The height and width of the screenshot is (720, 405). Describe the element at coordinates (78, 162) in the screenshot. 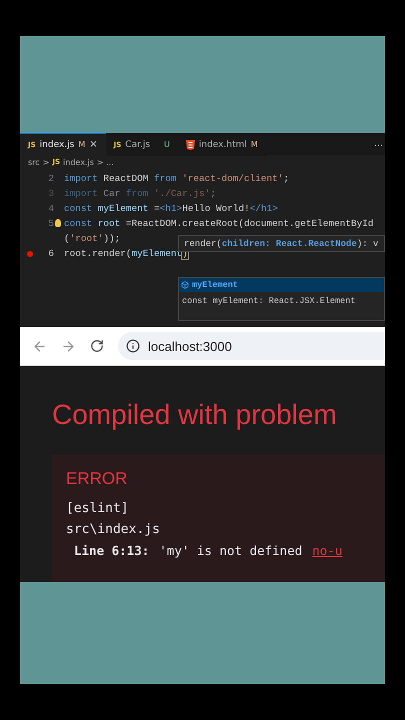

I see `breadcrumb-file: index.js` at that location.